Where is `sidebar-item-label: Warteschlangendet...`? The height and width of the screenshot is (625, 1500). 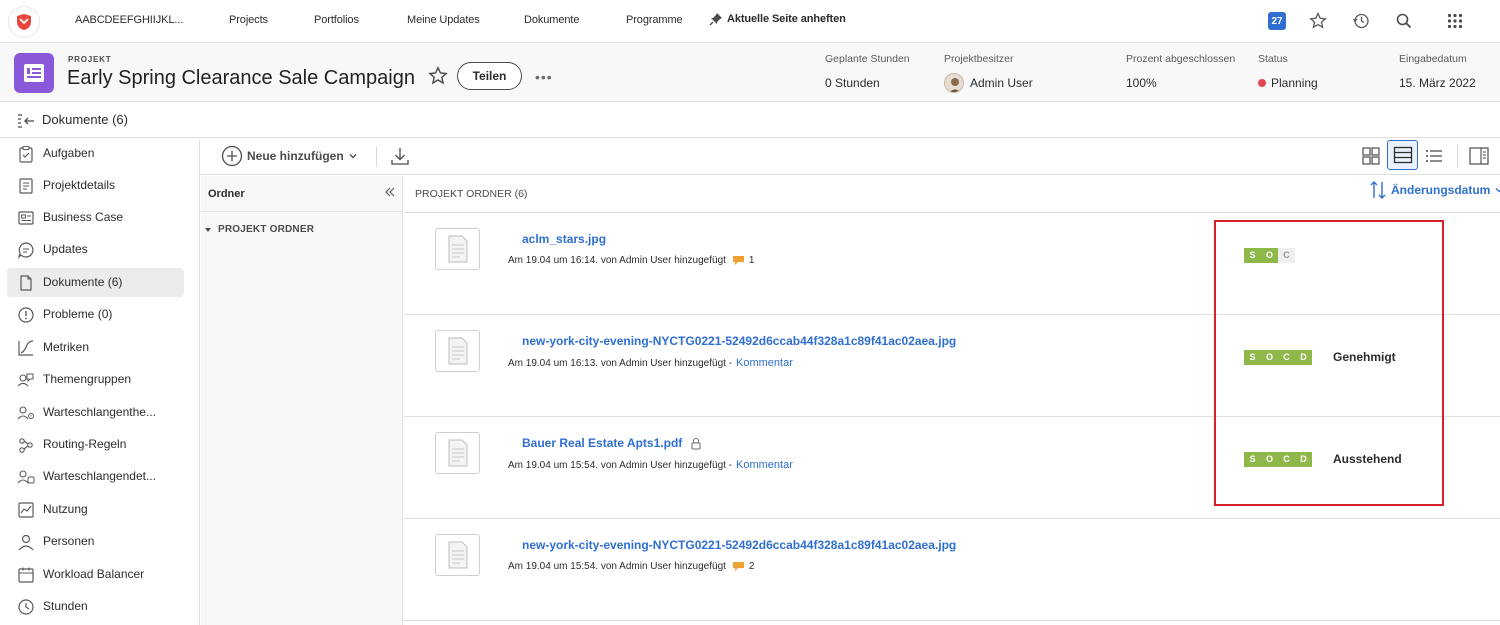 sidebar-item-label: Warteschlangendet... is located at coordinates (99, 476).